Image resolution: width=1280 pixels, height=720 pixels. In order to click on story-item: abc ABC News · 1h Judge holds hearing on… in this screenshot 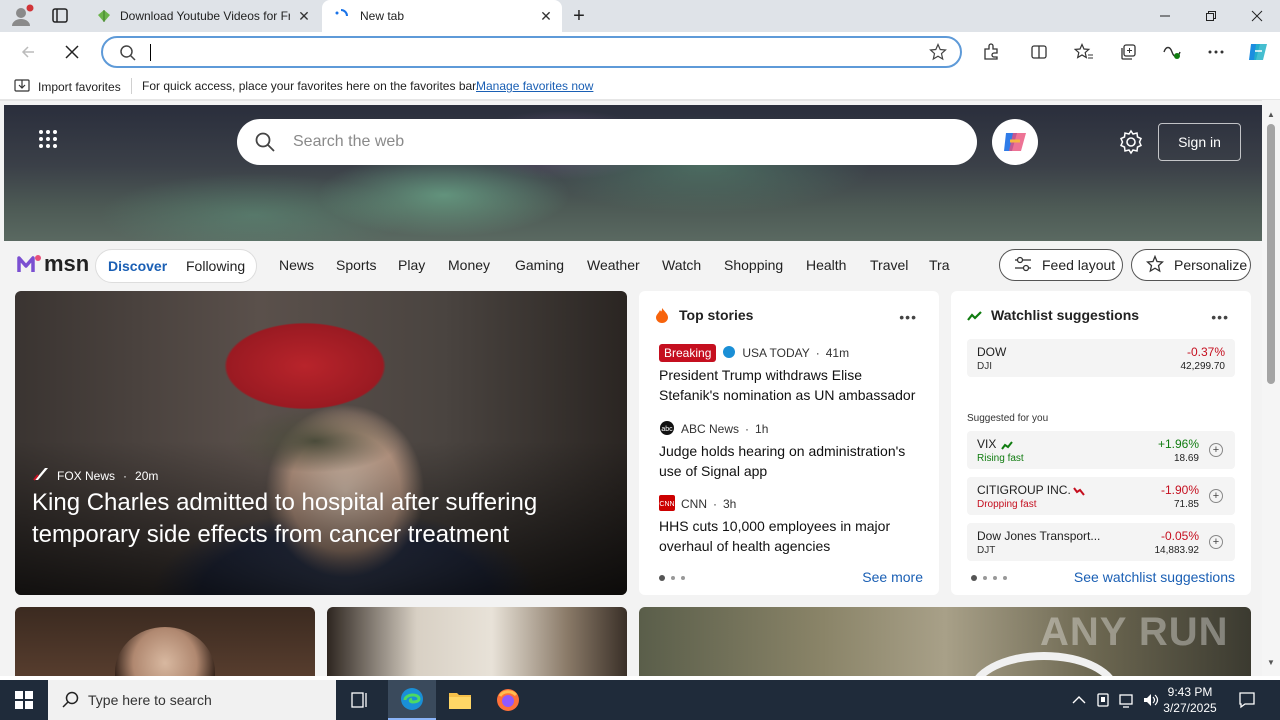, I will do `click(791, 450)`.